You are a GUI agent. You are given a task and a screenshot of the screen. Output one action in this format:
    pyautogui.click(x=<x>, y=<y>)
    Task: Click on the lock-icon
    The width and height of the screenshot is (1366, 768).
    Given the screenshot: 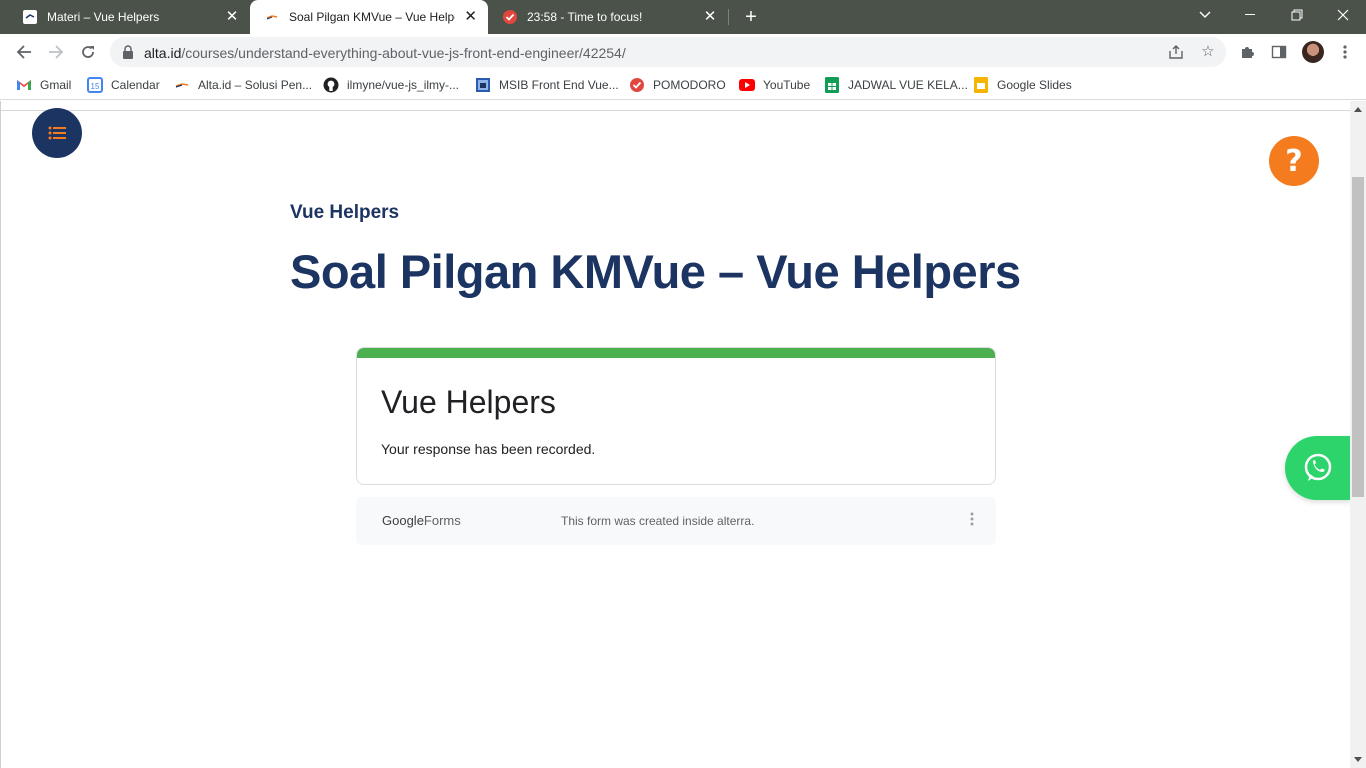 What is the action you would take?
    pyautogui.click(x=128, y=54)
    